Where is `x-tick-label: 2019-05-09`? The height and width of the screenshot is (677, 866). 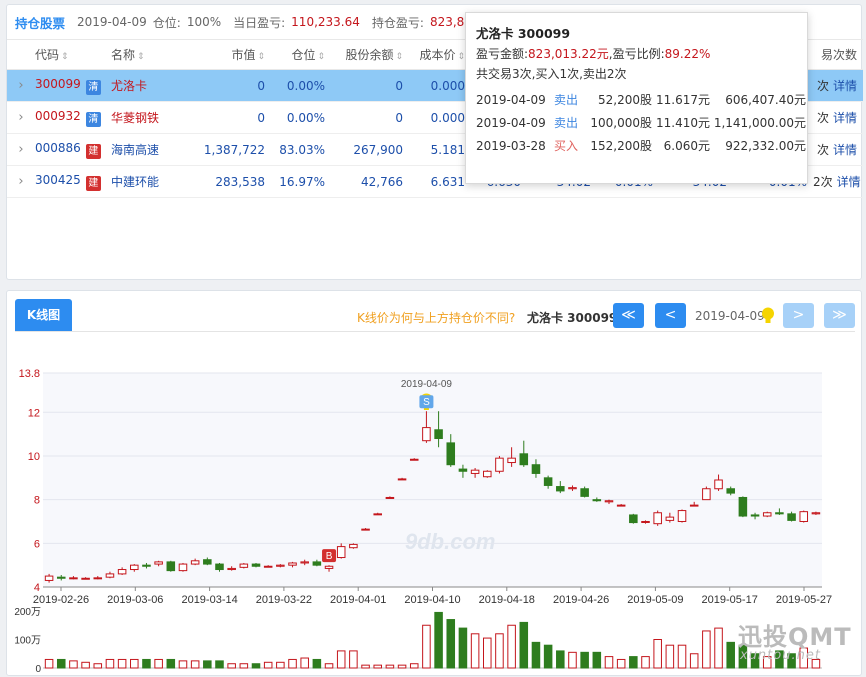
x-tick-label: 2019-05-09 is located at coordinates (655, 600).